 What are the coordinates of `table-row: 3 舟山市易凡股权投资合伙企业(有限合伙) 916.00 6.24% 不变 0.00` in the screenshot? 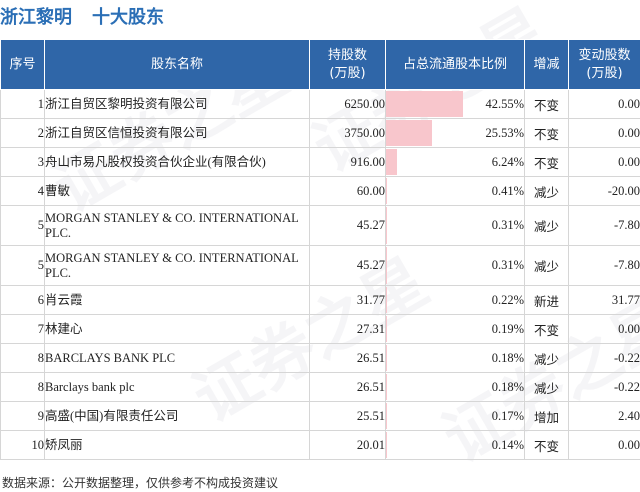 It's located at (320, 162).